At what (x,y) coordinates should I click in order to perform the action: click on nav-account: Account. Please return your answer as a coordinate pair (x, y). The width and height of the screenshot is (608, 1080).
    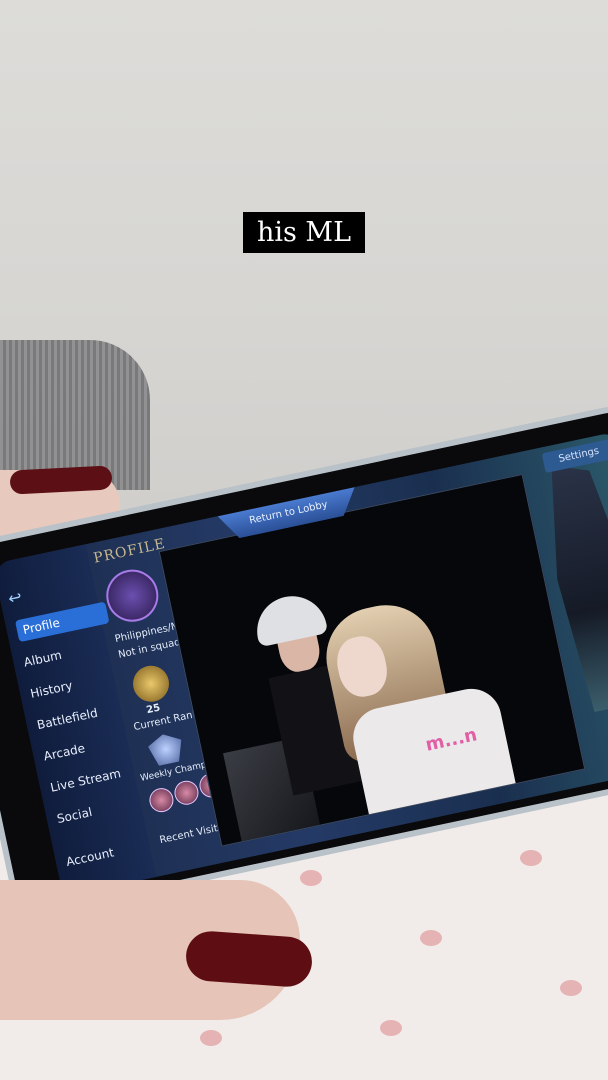
    Looking at the image, I should click on (105, 854).